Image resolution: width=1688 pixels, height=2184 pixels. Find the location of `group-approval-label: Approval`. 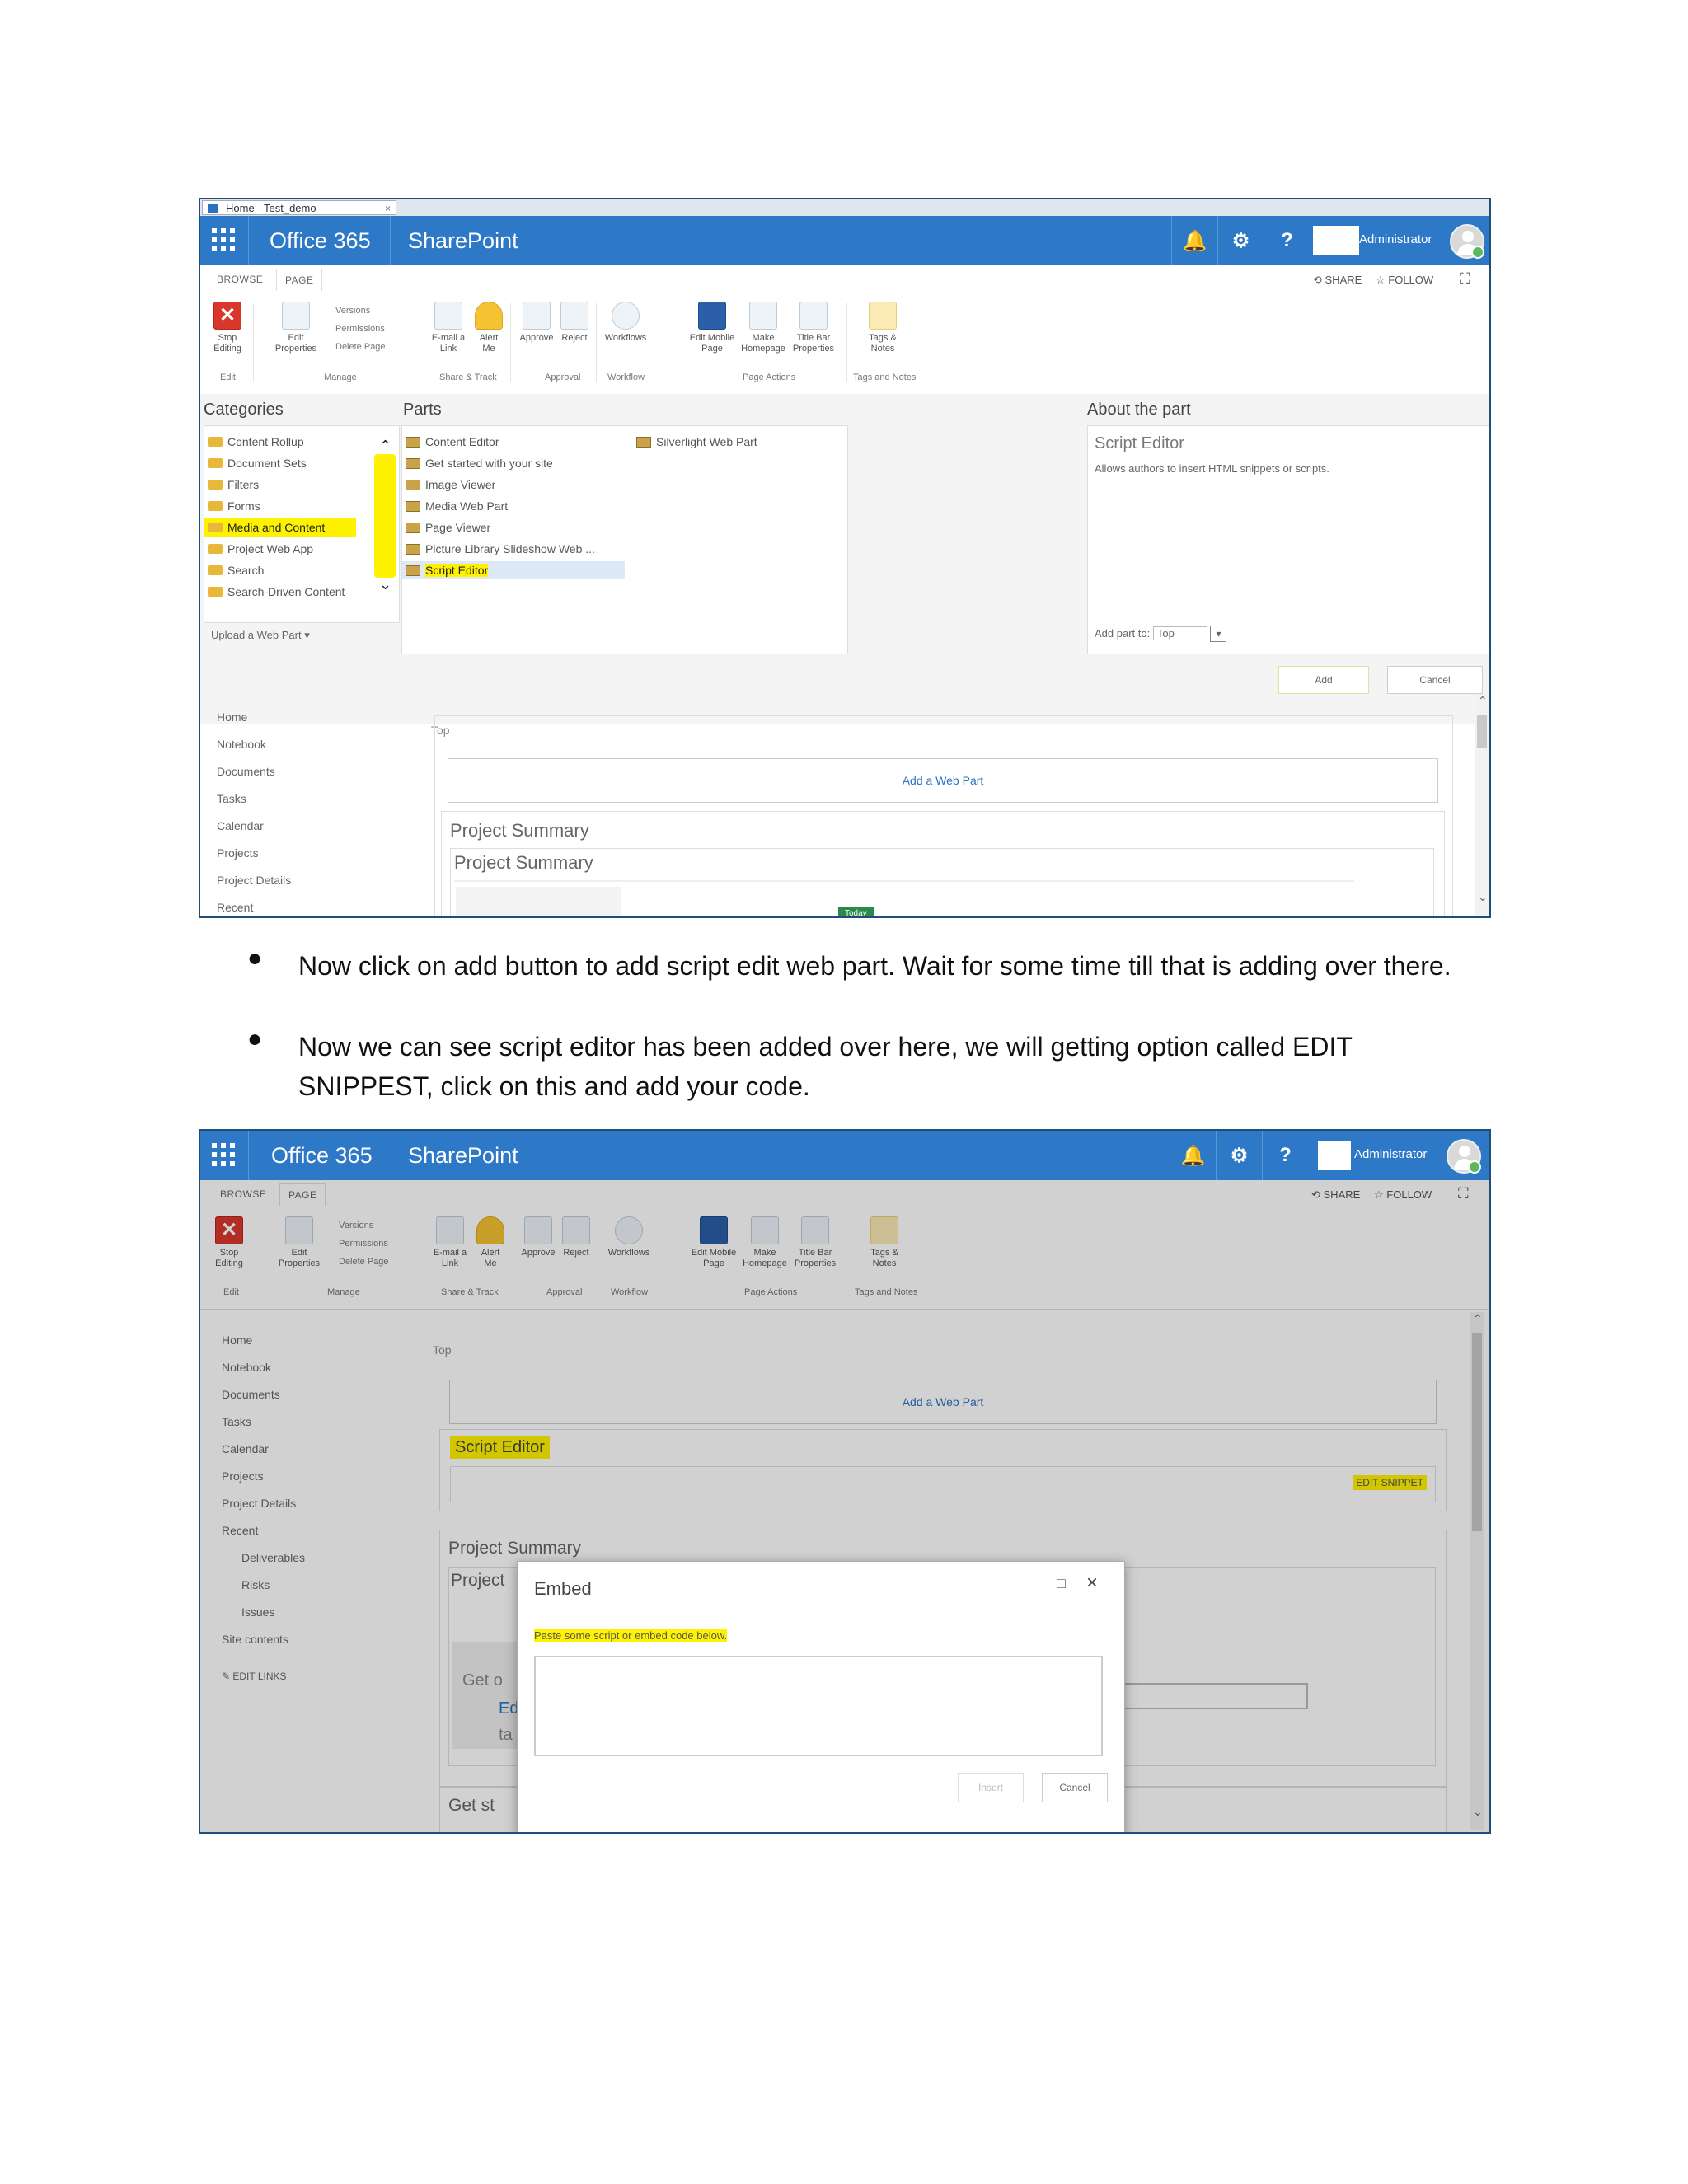

group-approval-label: Approval is located at coordinates (563, 377).